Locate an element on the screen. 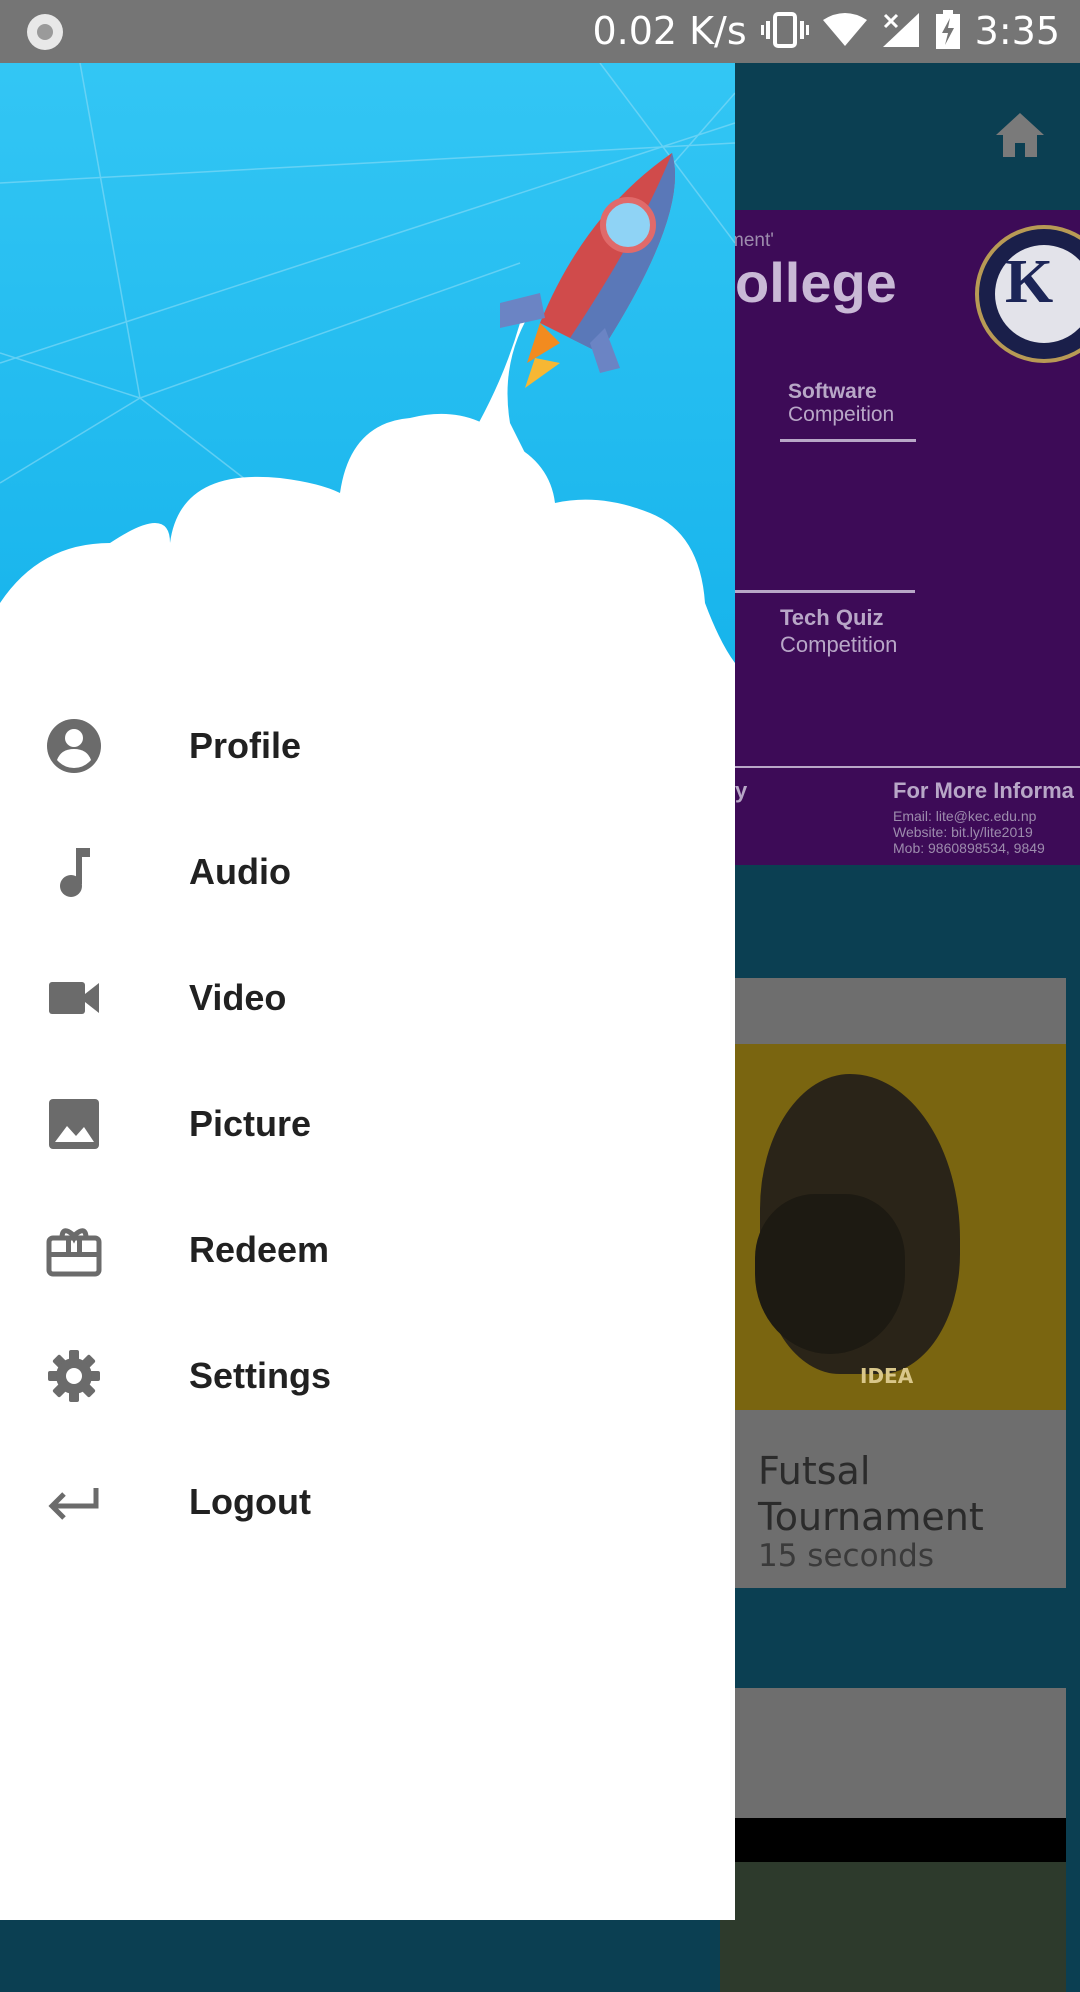 The image size is (1080, 1992). card-title: Futsal Tournament is located at coordinates (871, 1494).